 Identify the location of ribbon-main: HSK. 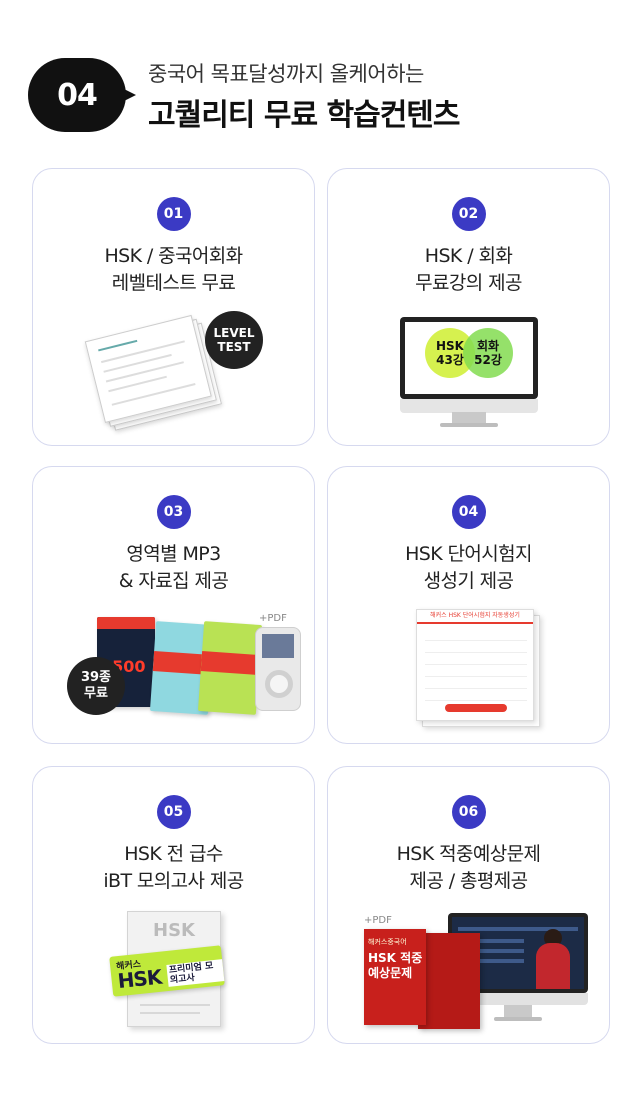
(139, 979).